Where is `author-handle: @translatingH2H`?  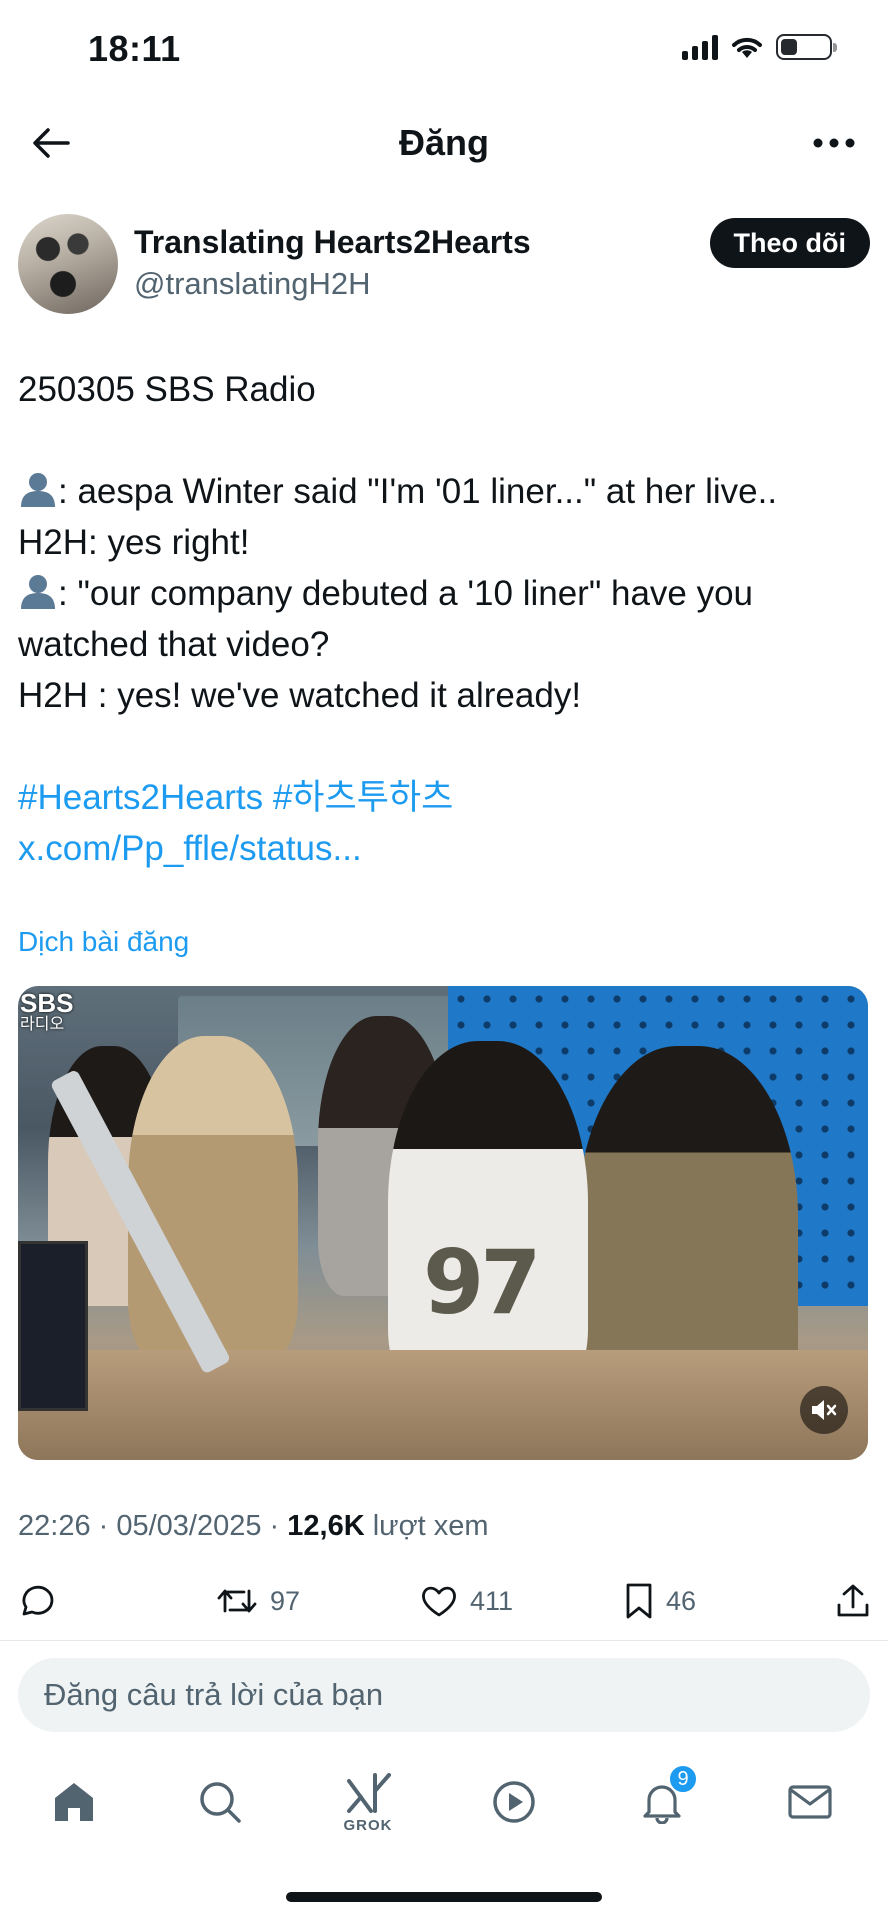 author-handle: @translatingH2H is located at coordinates (252, 284).